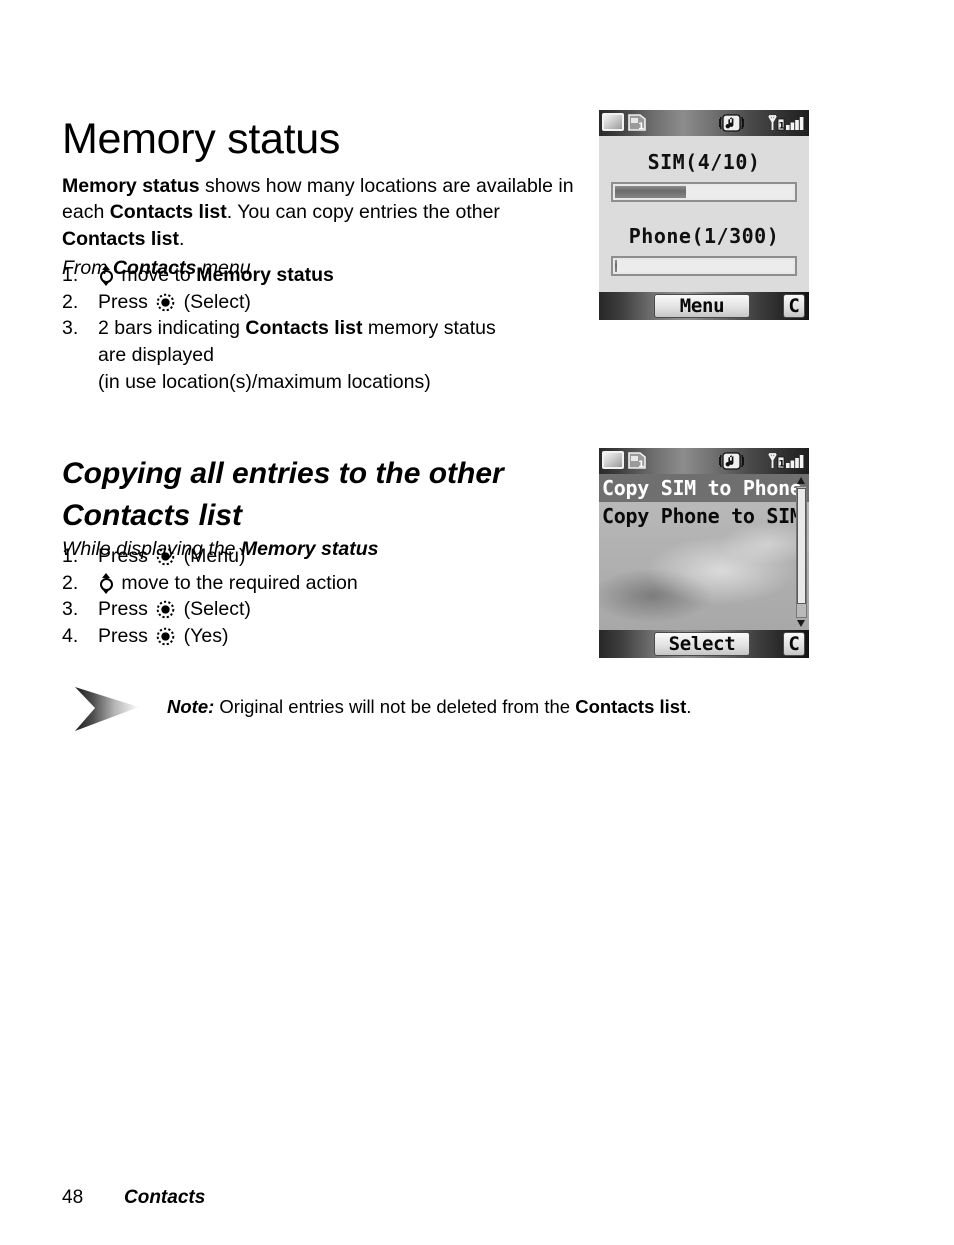  I want to click on step-content: Press (Yes), so click(340, 636).